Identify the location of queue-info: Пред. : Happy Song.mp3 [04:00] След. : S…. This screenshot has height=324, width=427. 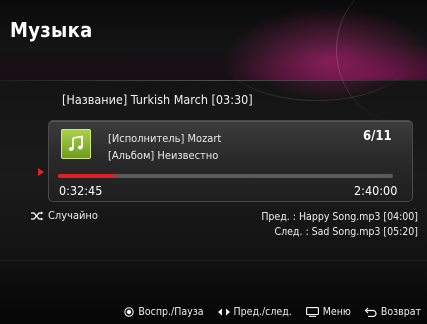
(339, 225).